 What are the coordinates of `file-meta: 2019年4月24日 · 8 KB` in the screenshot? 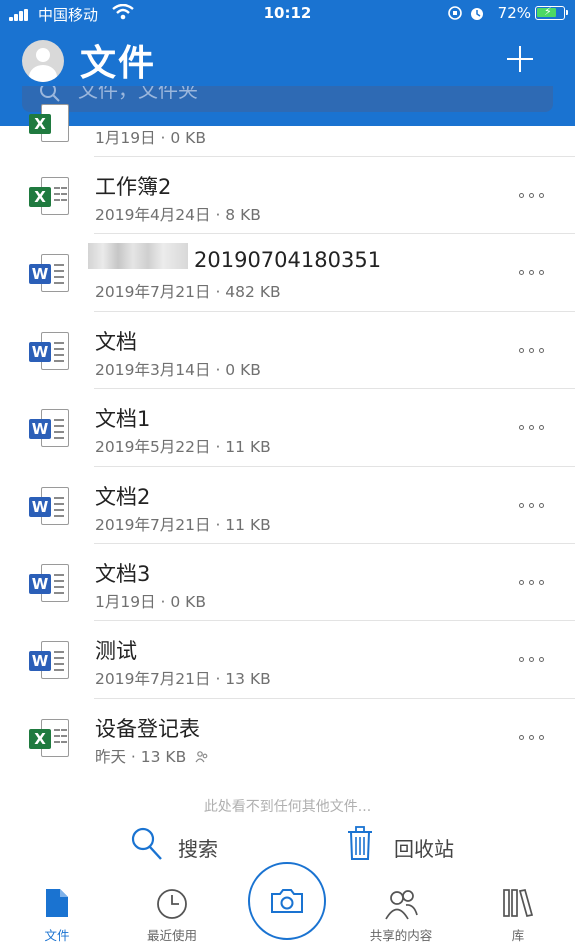 It's located at (178, 215).